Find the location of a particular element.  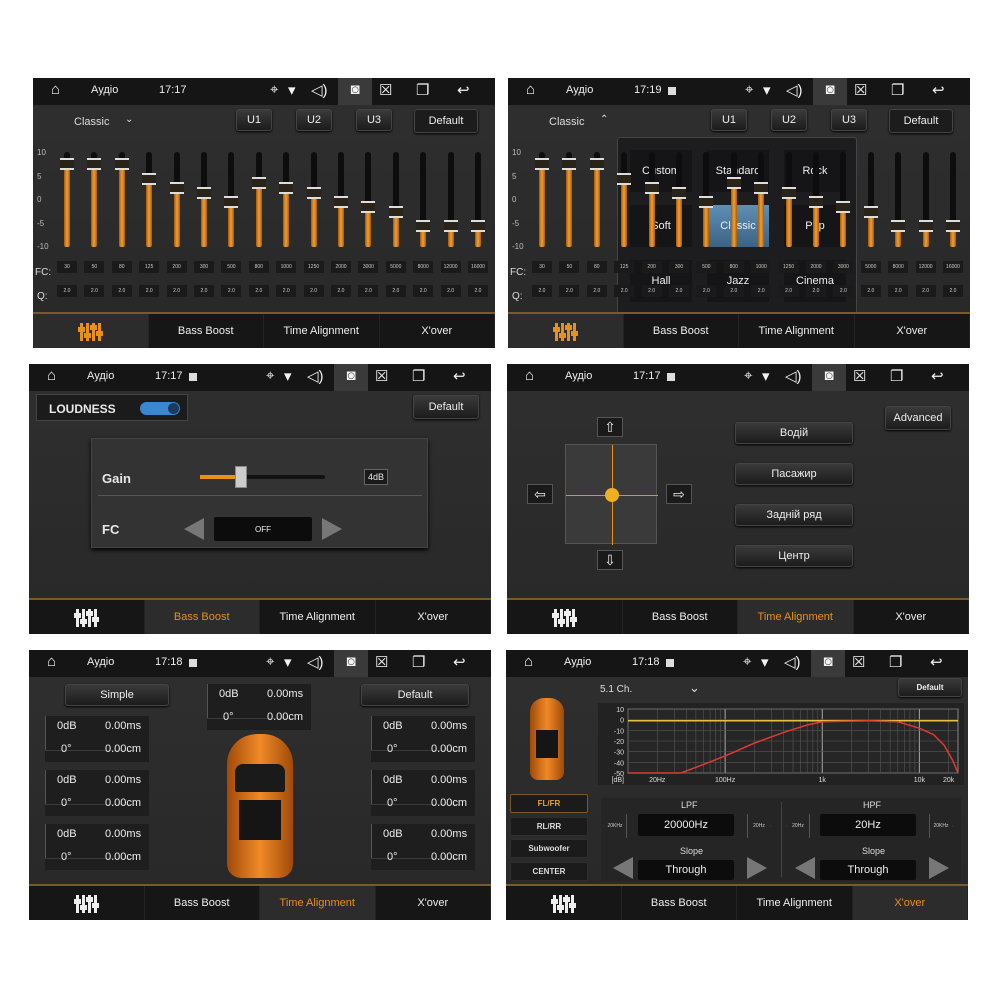

simple-button: Simple is located at coordinates (117, 695).